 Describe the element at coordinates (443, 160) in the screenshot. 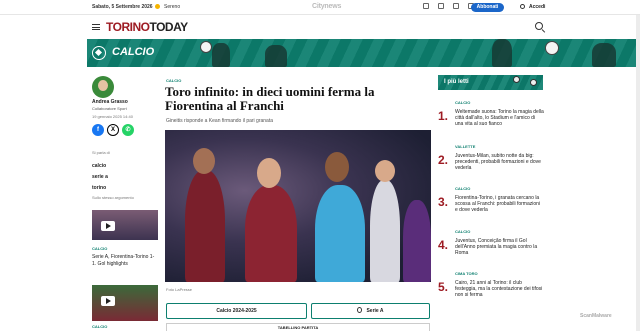

I see `rank-number: 2.` at that location.